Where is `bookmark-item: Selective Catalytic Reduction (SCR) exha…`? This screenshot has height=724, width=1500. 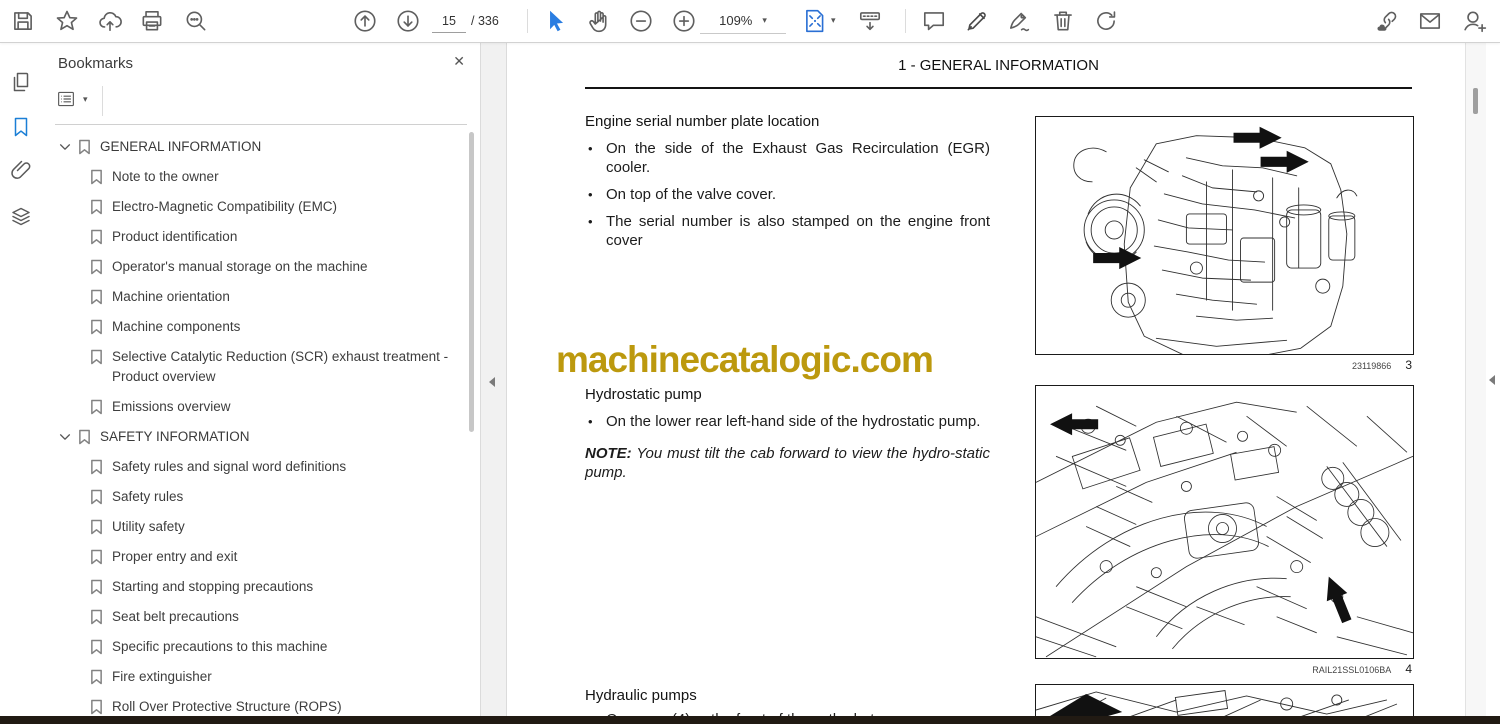 bookmark-item: Selective Catalytic Reduction (SCR) exha… is located at coordinates (252, 367).